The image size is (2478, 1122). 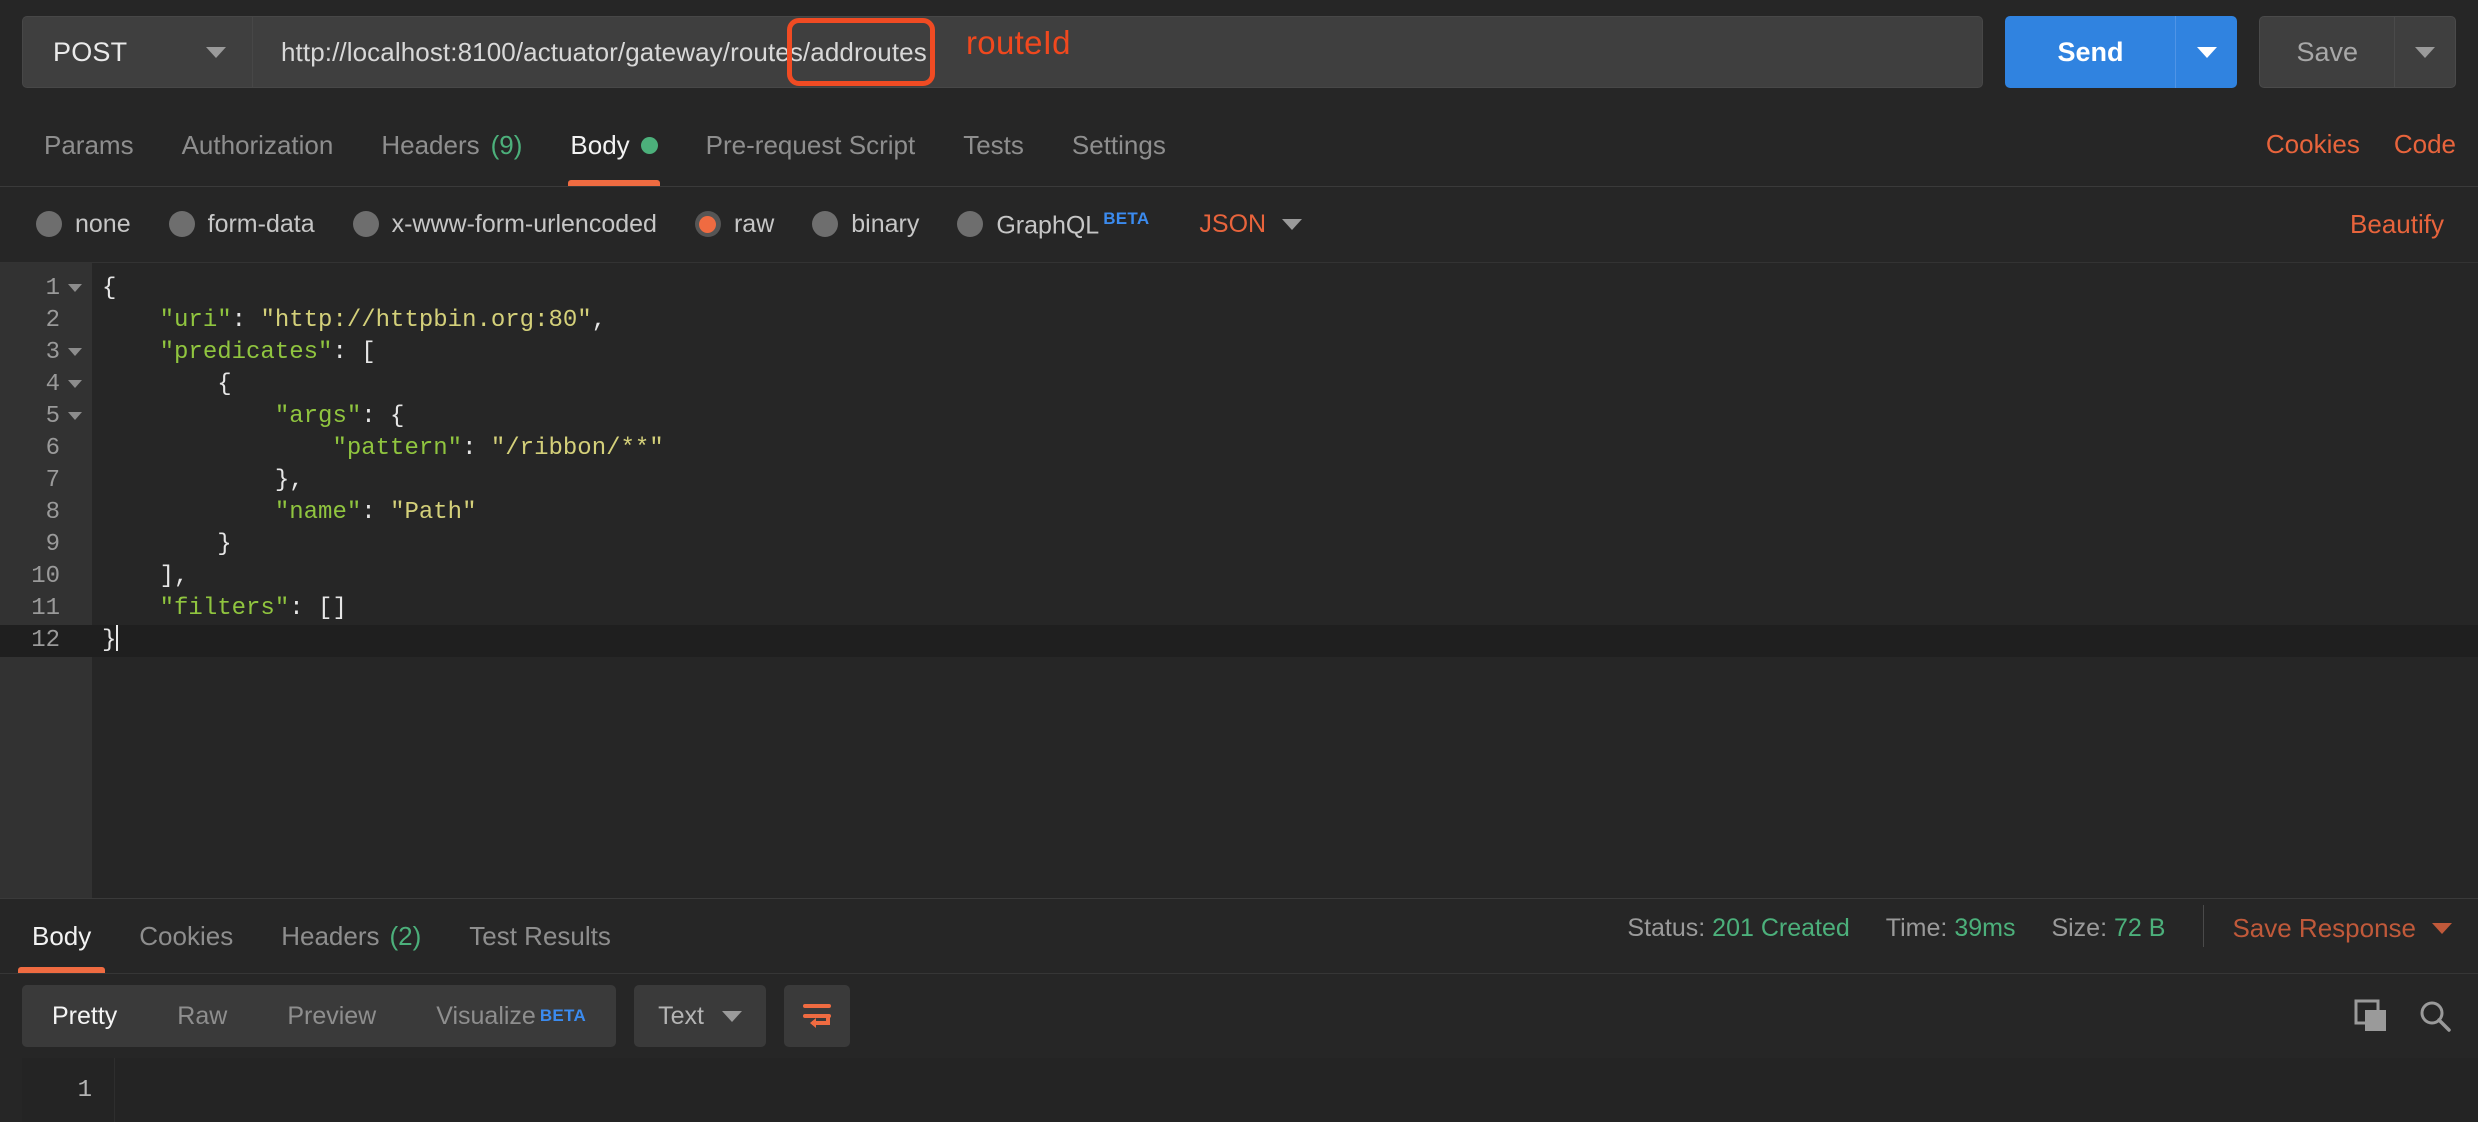 I want to click on request-tab-params: Params, so click(x=89, y=145).